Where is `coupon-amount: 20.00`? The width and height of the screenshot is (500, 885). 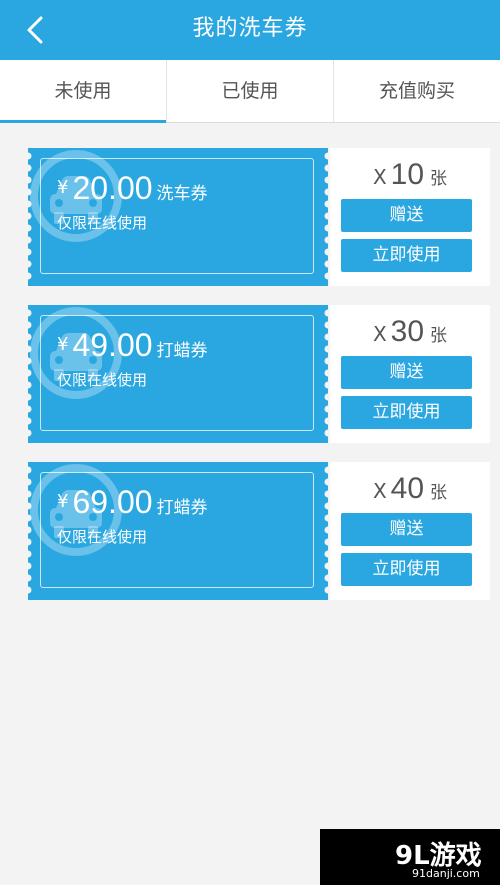
coupon-amount: 20.00 is located at coordinates (112, 188).